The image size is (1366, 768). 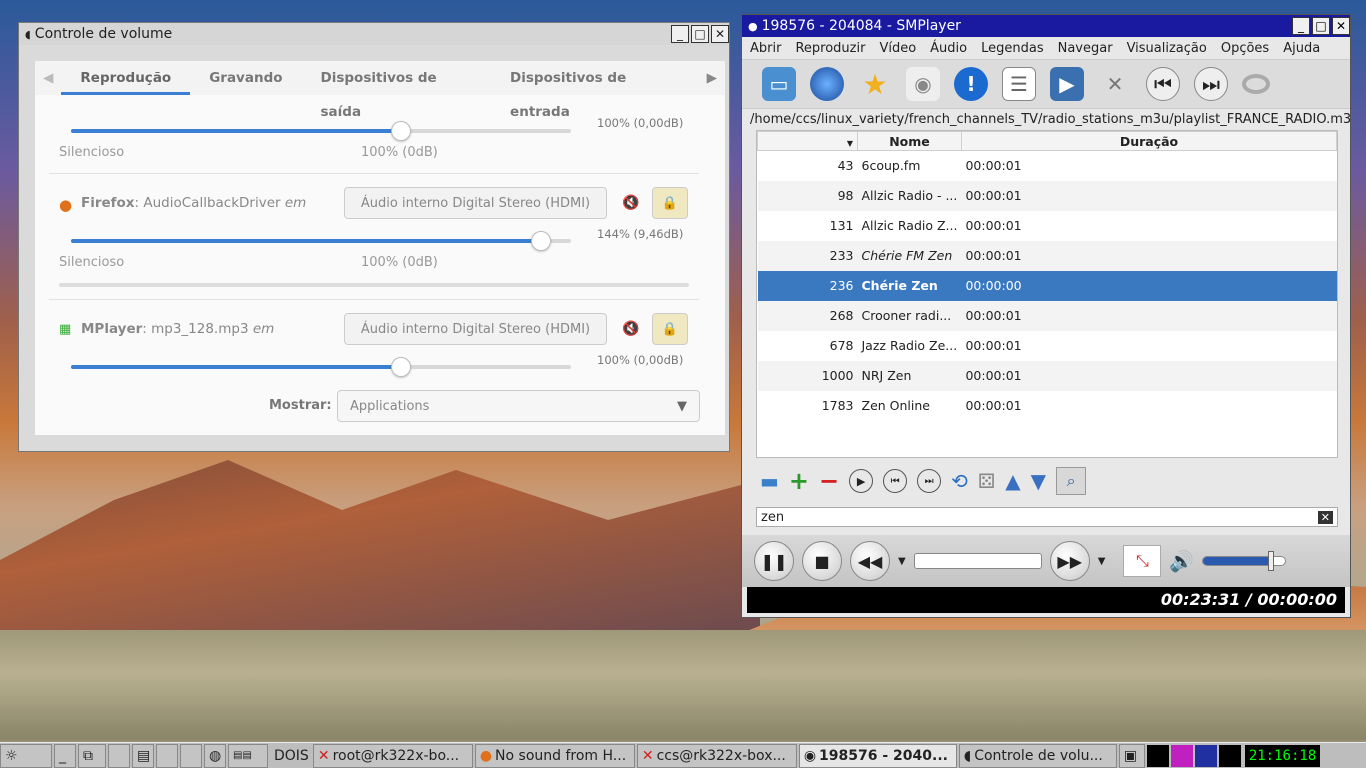 I want to click on column-header-number: ▼, so click(x=807, y=141).